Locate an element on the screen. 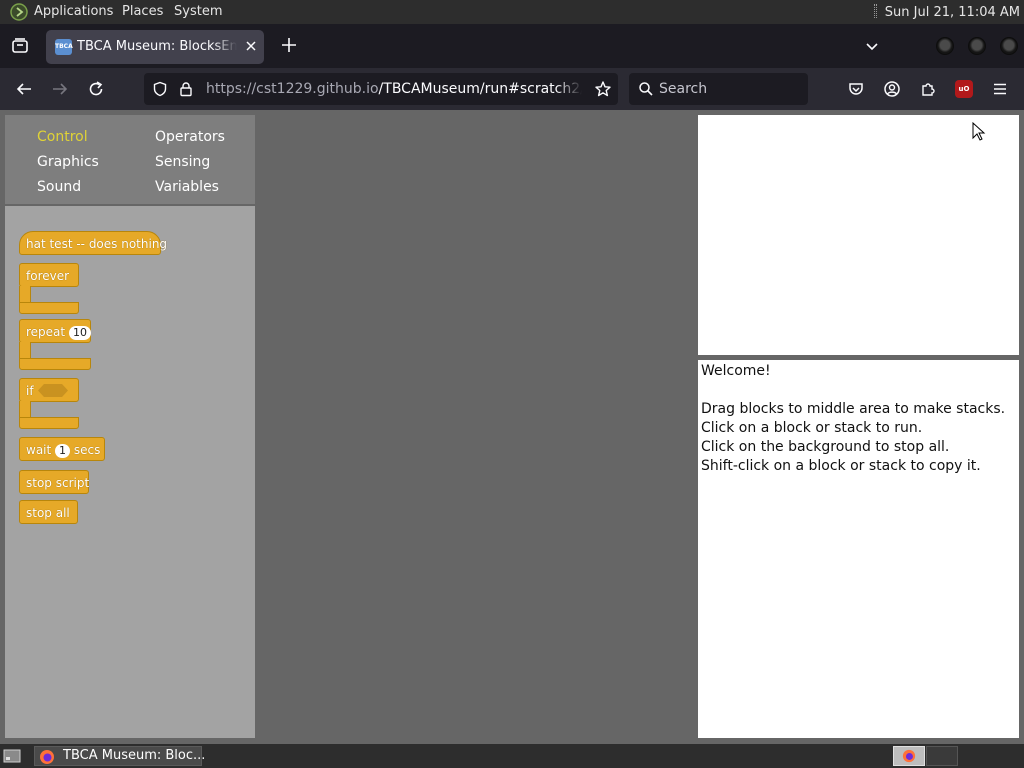 The image size is (1024, 768). if-bottom is located at coordinates (49, 423).